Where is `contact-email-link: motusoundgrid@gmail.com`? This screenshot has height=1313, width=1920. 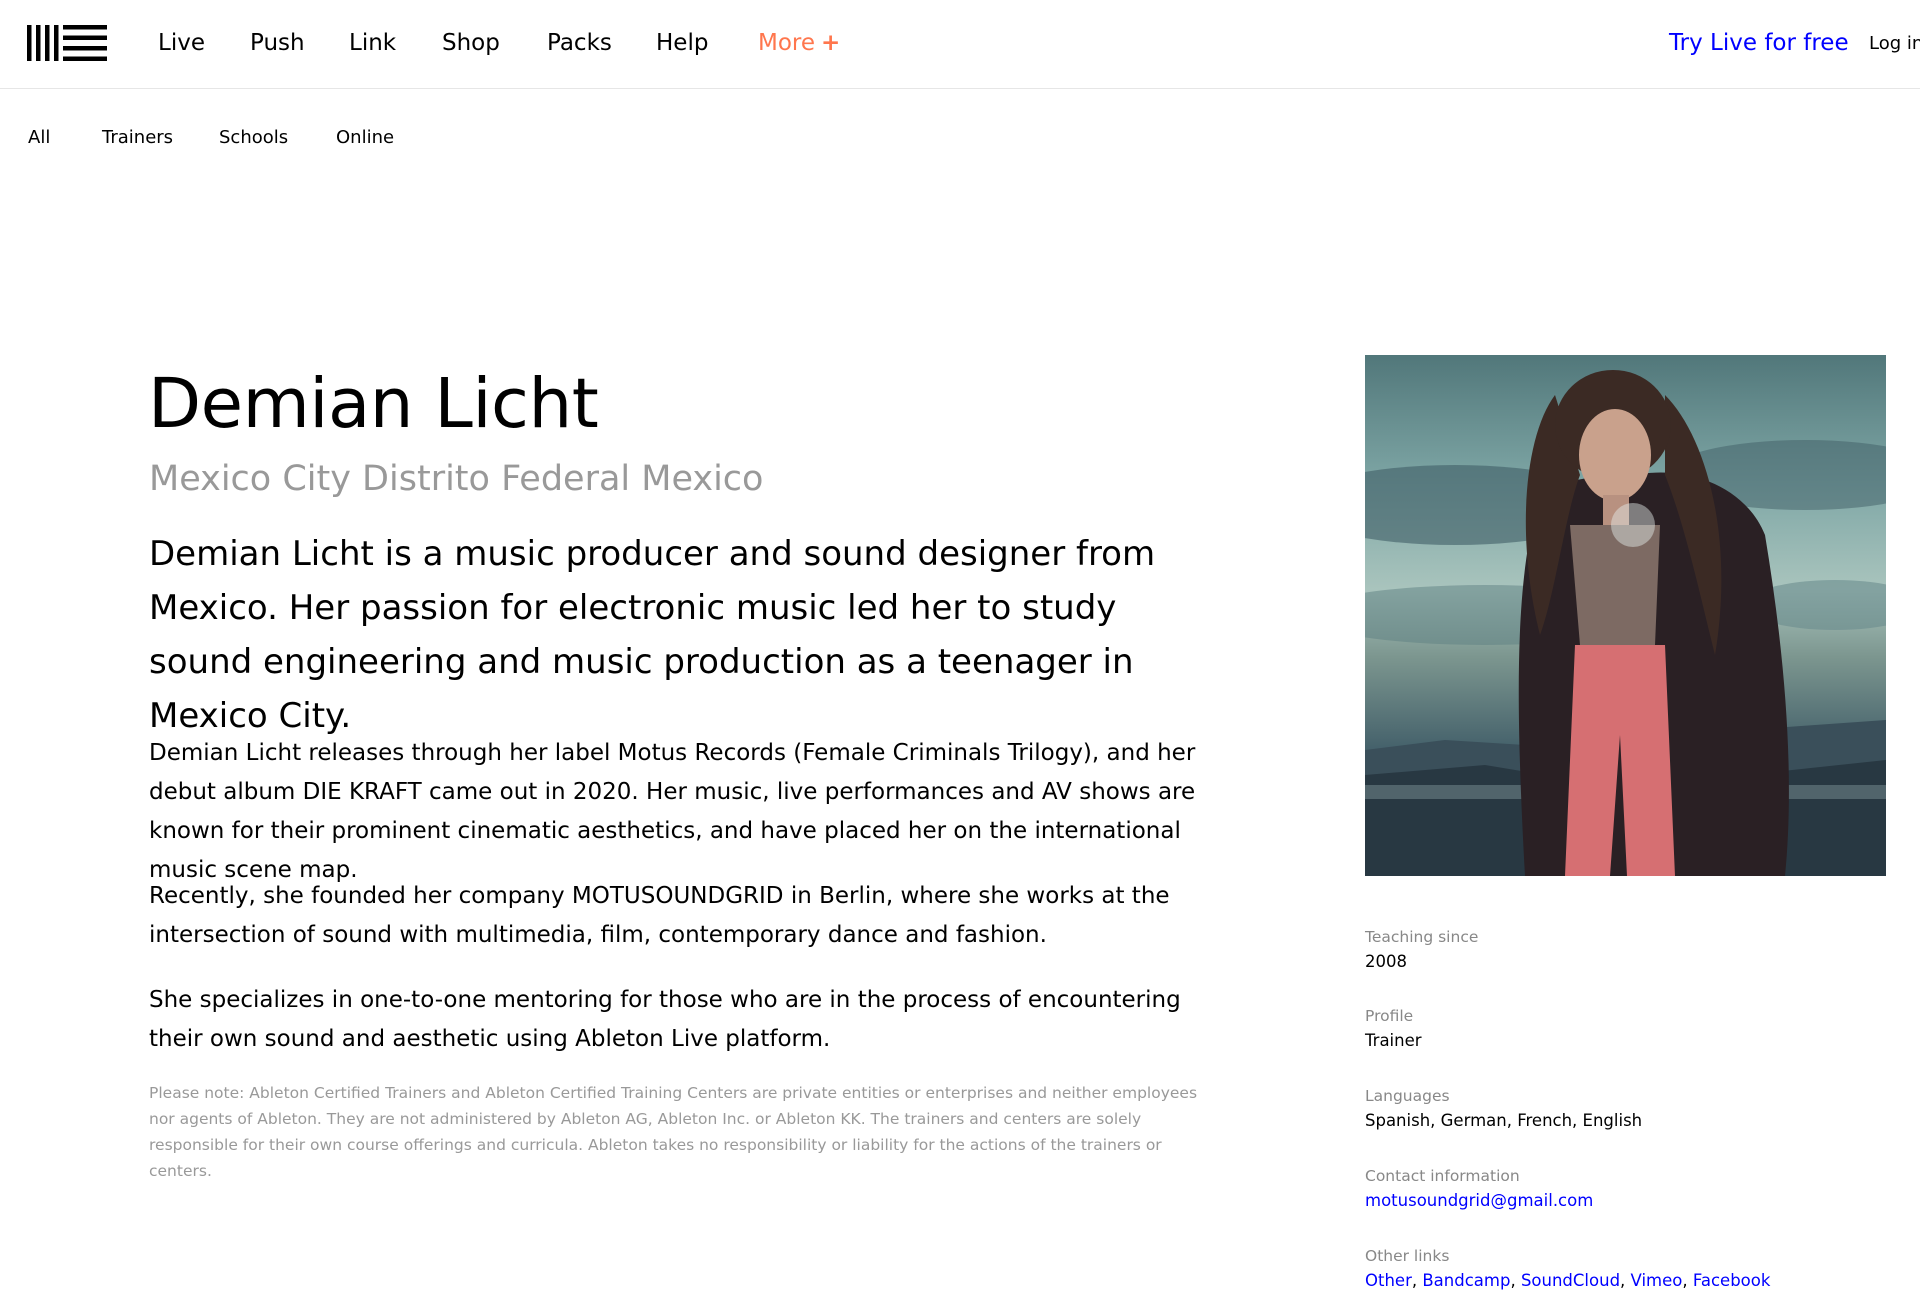 contact-email-link: motusoundgrid@gmail.com is located at coordinates (1479, 1201).